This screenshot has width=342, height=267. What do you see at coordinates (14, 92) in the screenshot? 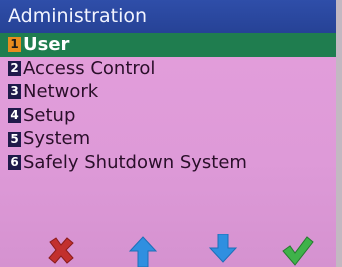
I see `menu-item-number-badge: 3` at bounding box center [14, 92].